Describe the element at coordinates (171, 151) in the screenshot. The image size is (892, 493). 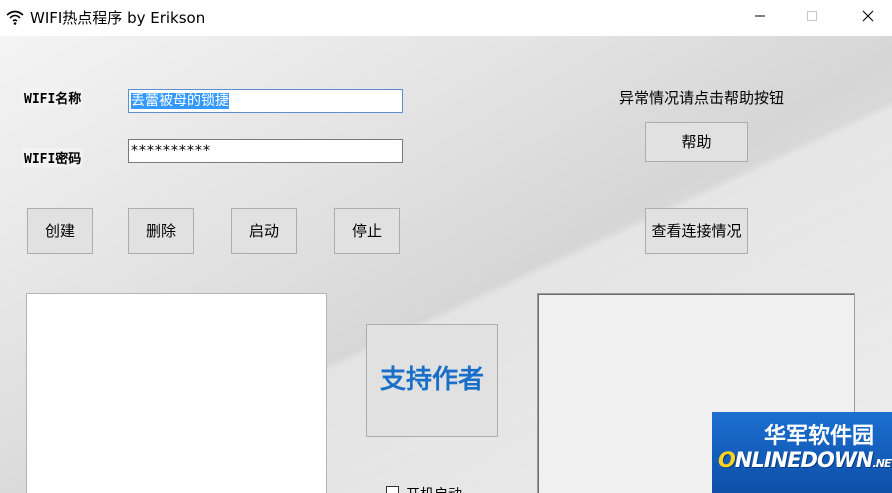
I see `wifi-password-value: **********` at that location.